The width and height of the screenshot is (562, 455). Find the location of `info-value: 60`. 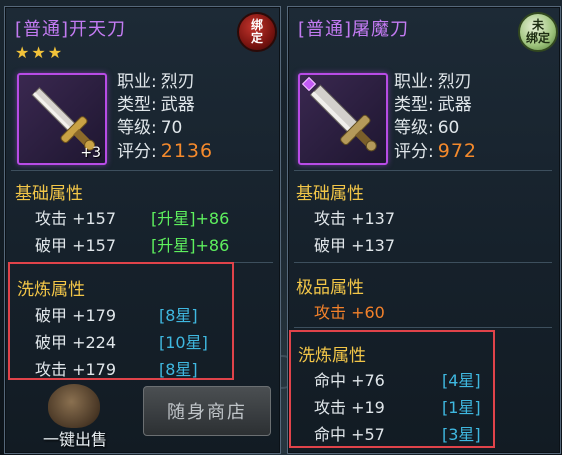

info-value: 60 is located at coordinates (448, 128).